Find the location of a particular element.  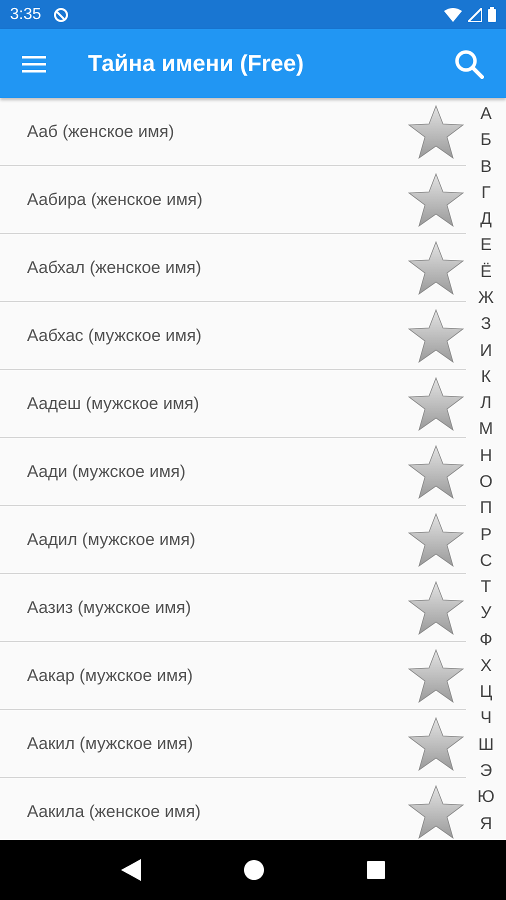

alphabet-letter: Ц is located at coordinates (486, 692).